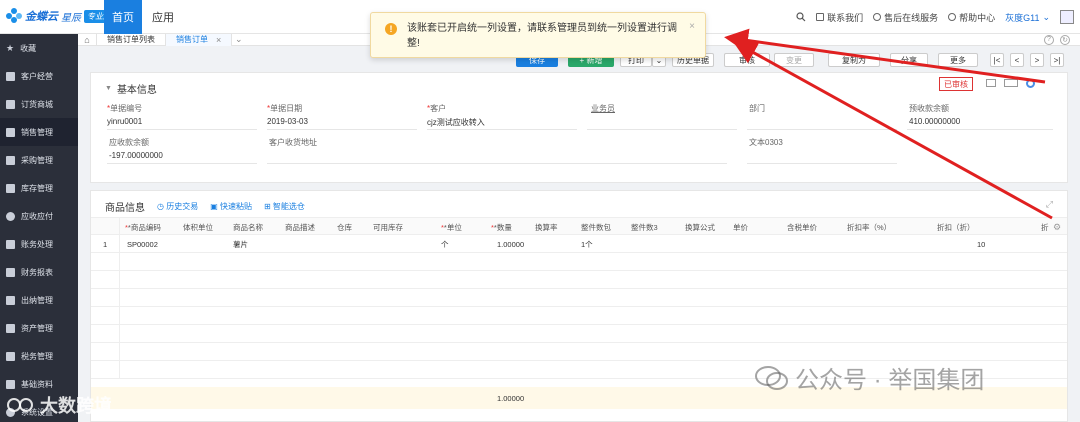 The height and width of the screenshot is (422, 1080). Describe the element at coordinates (130, 39) in the screenshot. I see `tab-sales-order-list: 销售订单列表` at that location.